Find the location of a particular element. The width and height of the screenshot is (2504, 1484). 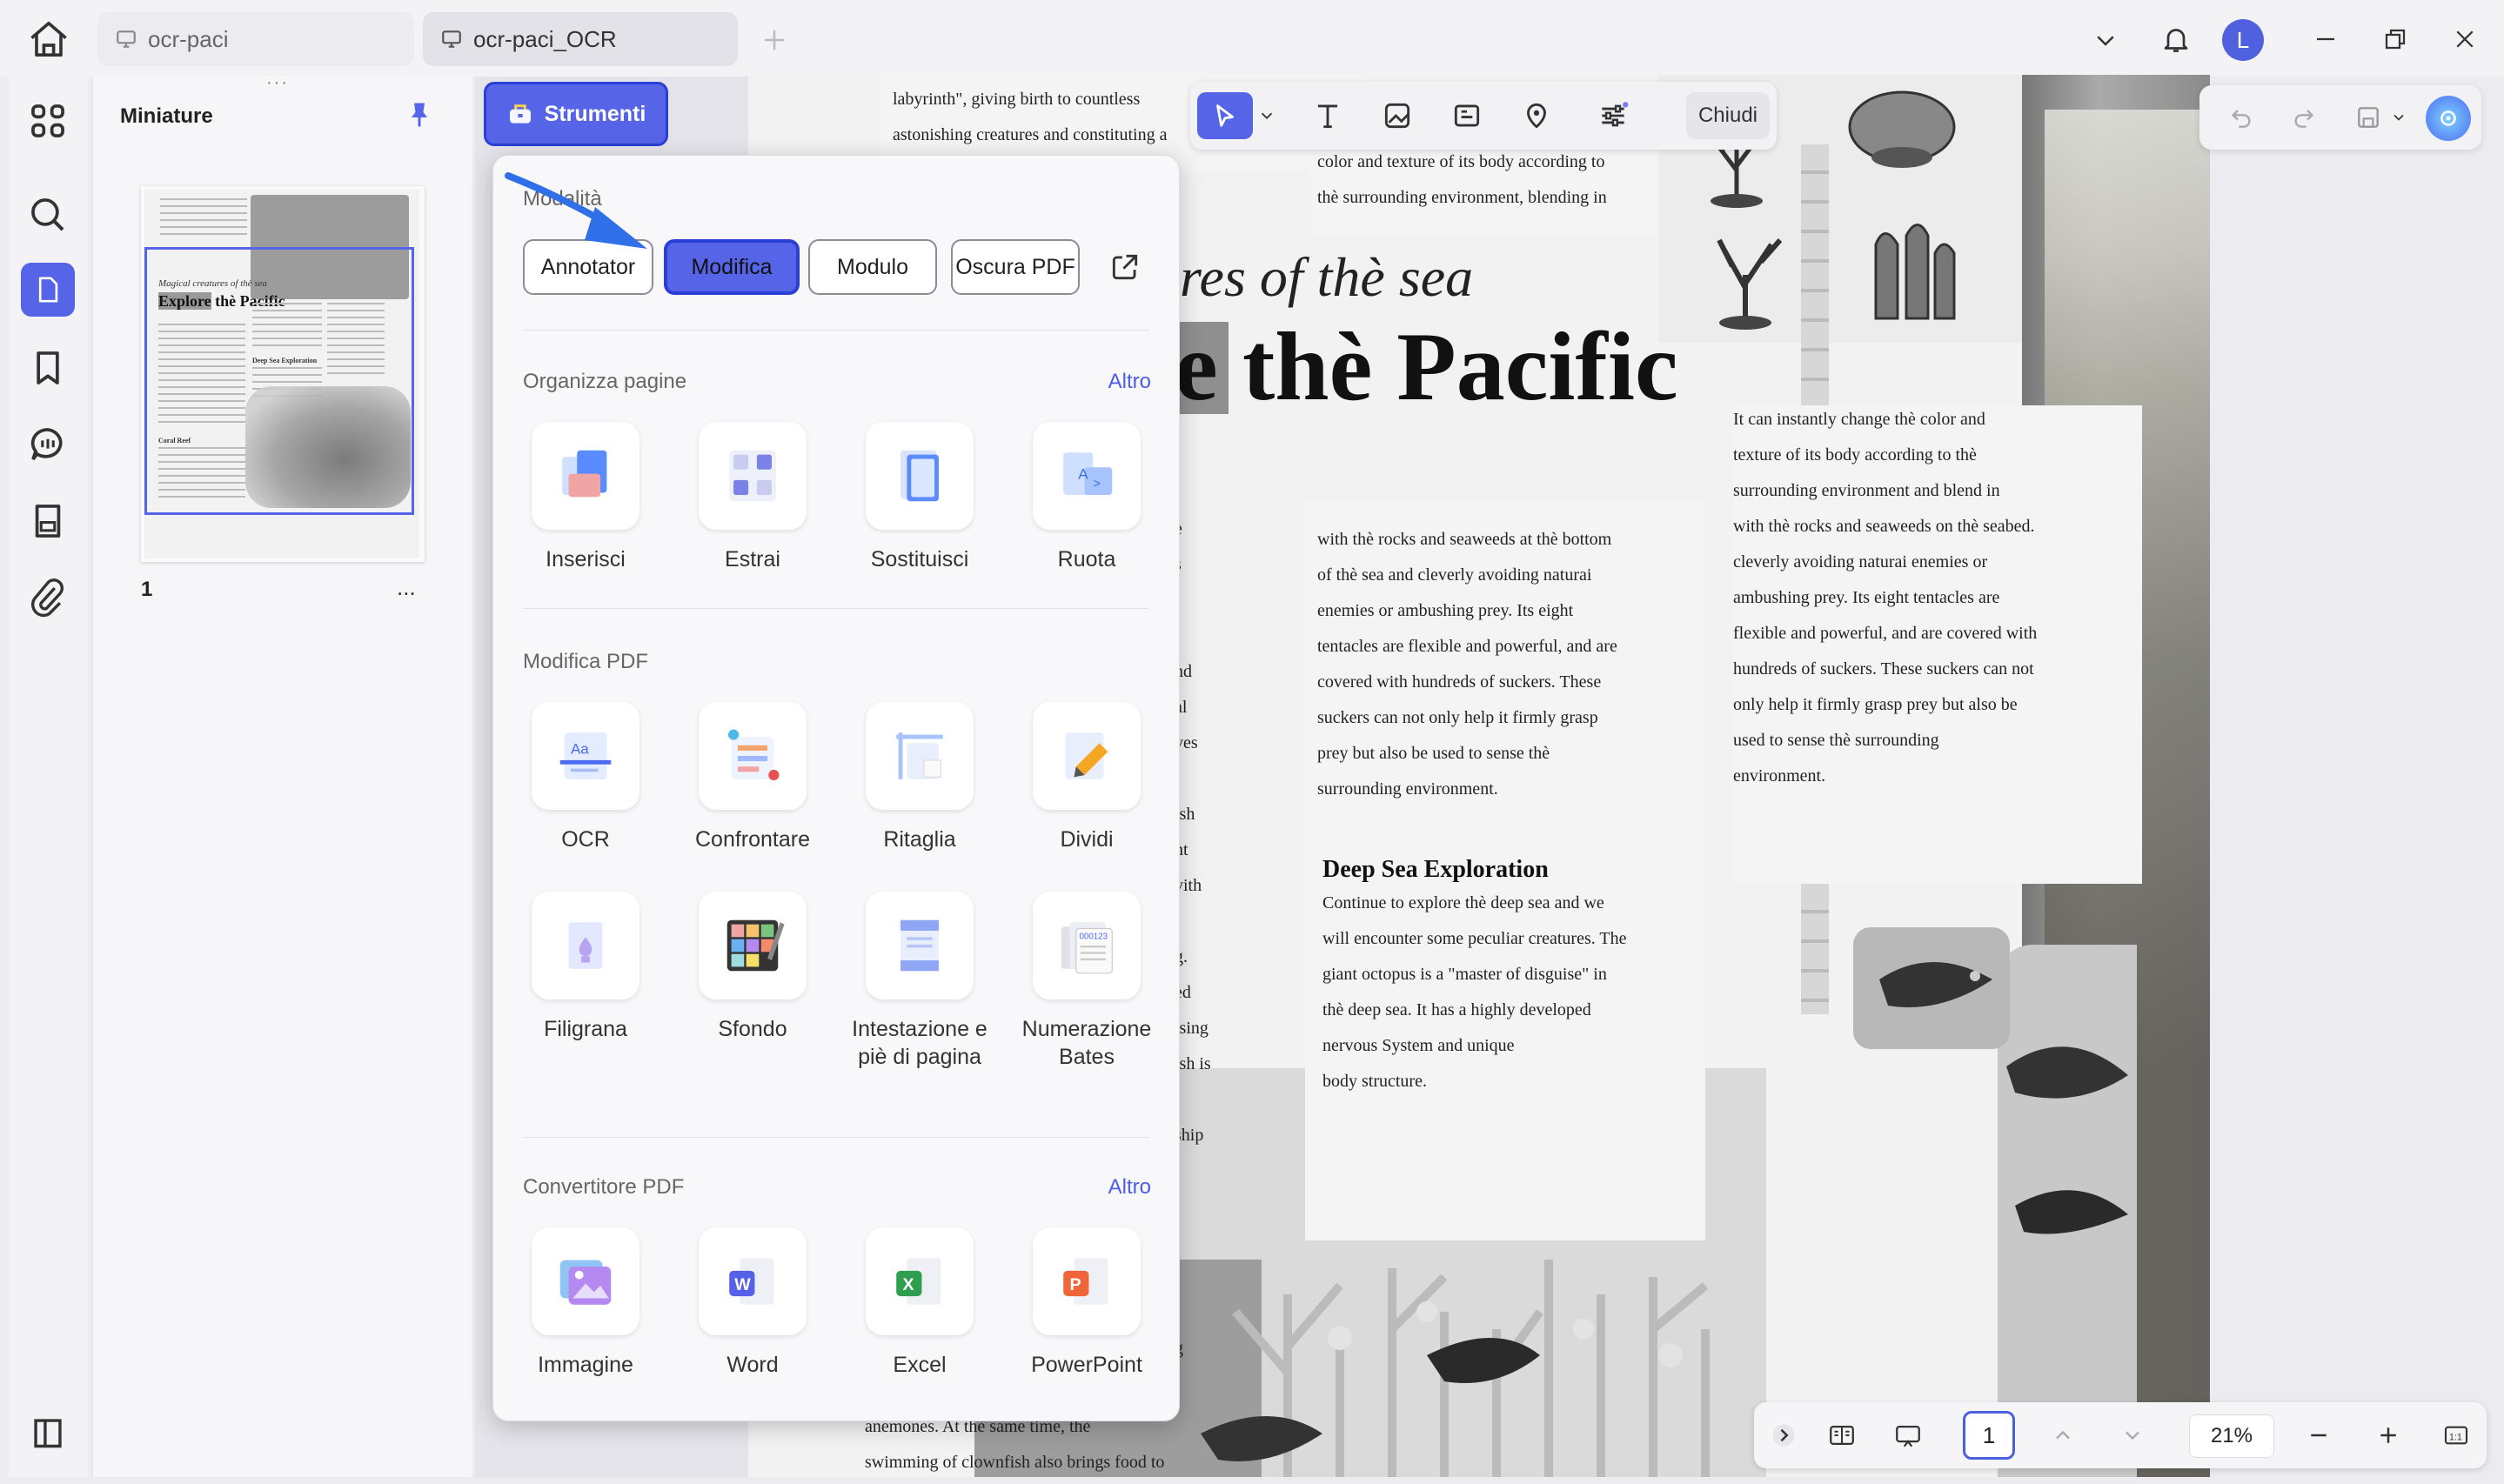

bottom-navigation-bar: 1 21% 1:1 is located at coordinates (2120, 1435).